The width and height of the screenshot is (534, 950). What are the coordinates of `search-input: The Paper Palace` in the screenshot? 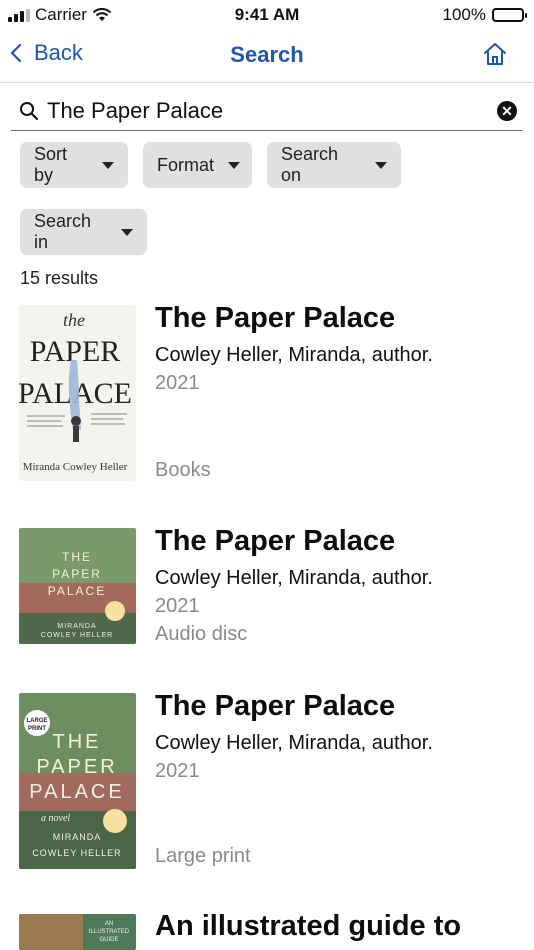 It's located at (135, 111).